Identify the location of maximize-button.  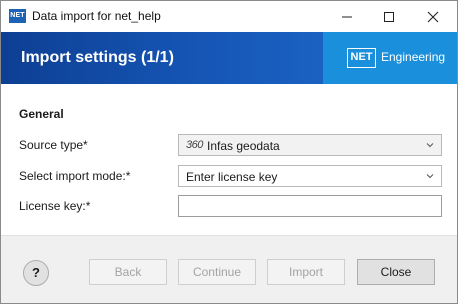
(389, 16).